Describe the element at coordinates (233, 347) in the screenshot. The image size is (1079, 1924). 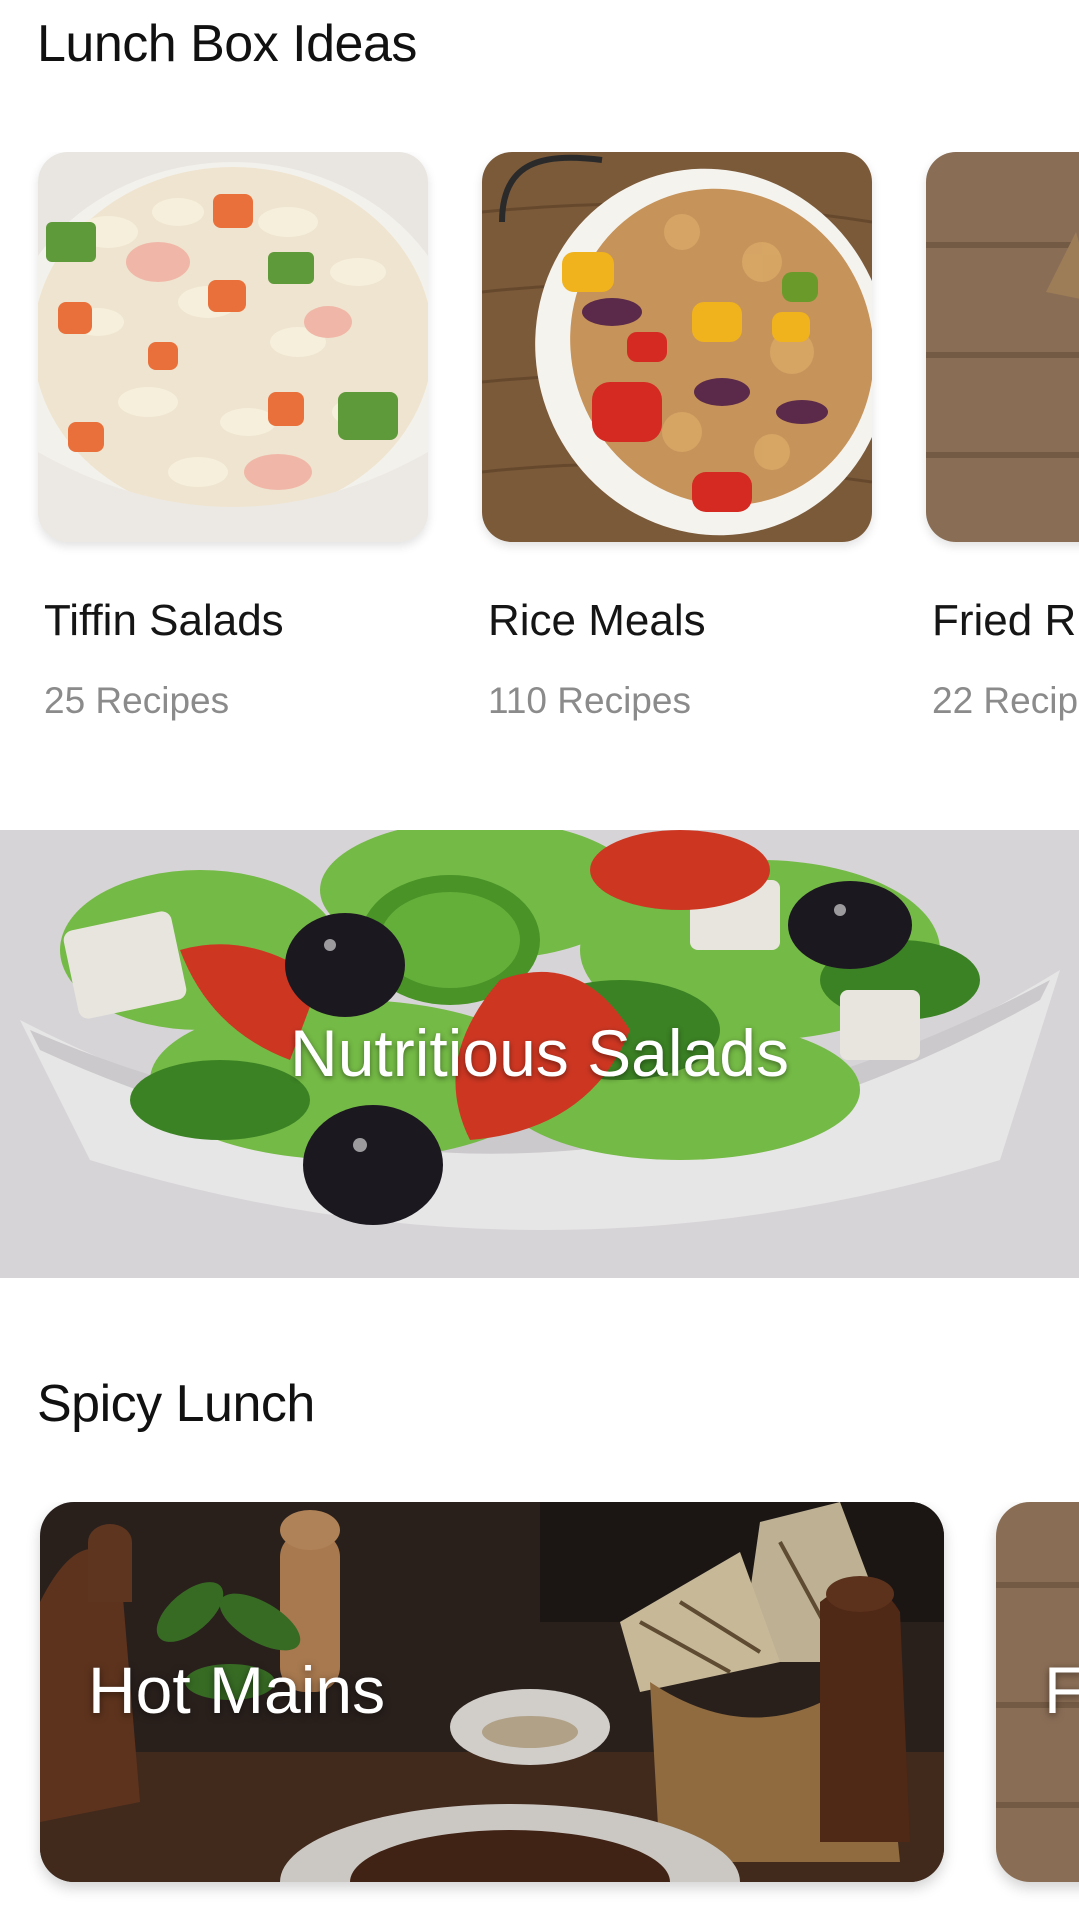
I see `tiffin-salads-image` at that location.